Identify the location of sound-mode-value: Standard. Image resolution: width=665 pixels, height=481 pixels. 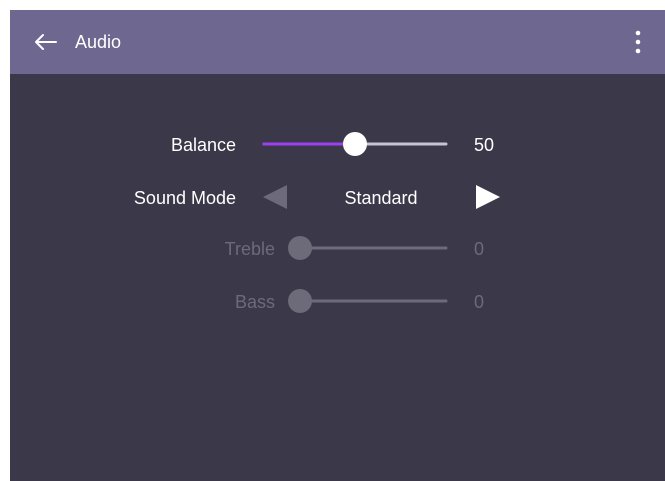
(381, 198).